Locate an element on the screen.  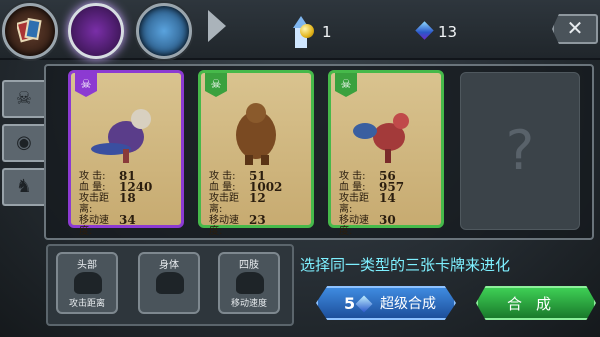
evolve-hint: 选择同一类型的三张卡牌来进化 is located at coordinates (405, 265).